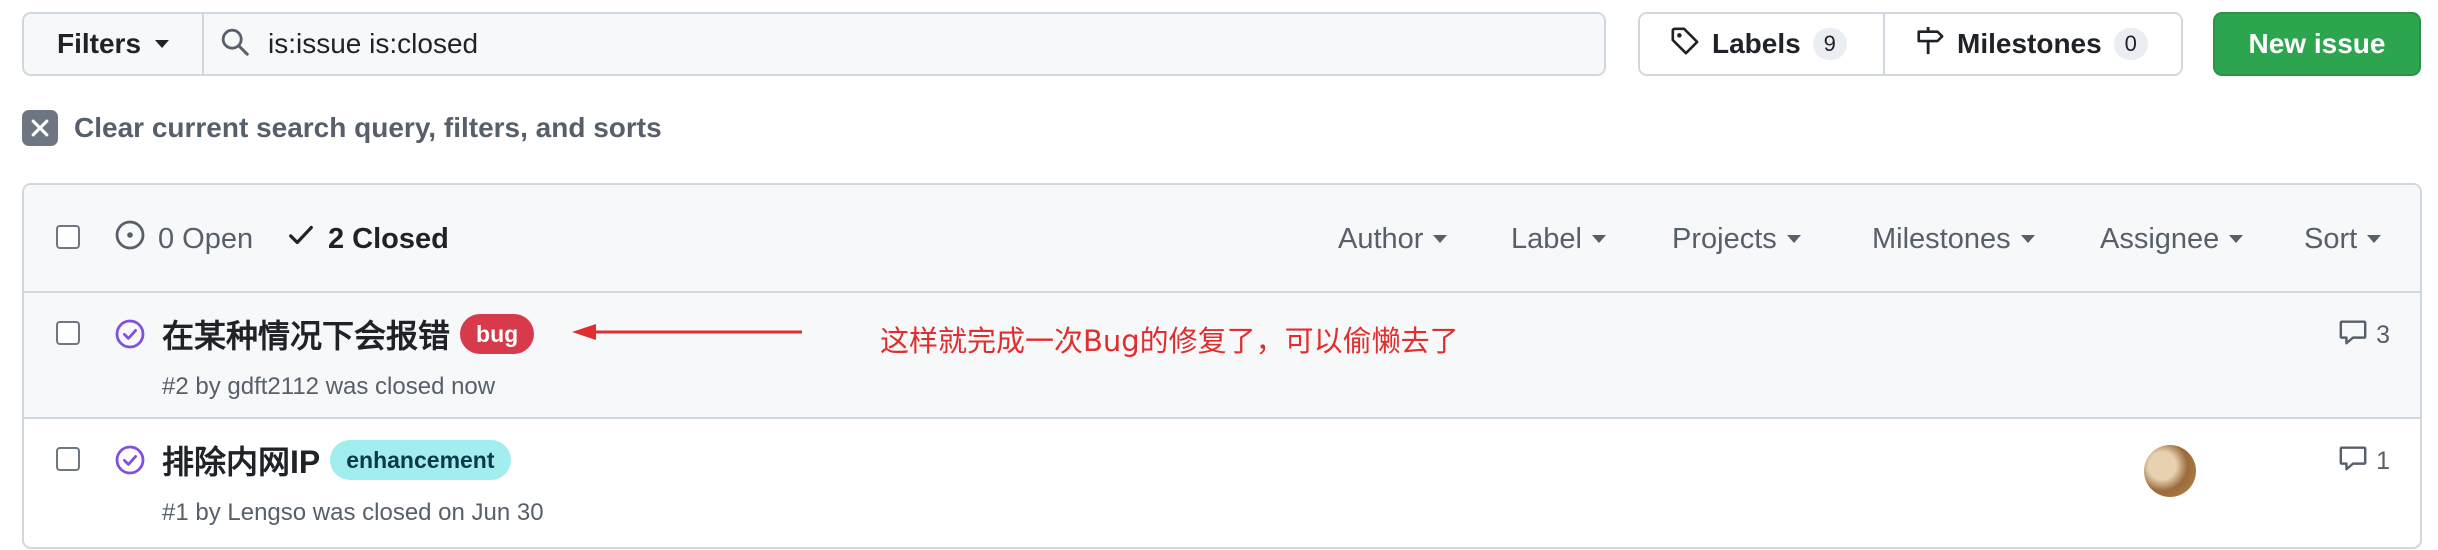 This screenshot has height=550, width=2438. What do you see at coordinates (2317, 44) in the screenshot?
I see `new-issue-button: New issue` at bounding box center [2317, 44].